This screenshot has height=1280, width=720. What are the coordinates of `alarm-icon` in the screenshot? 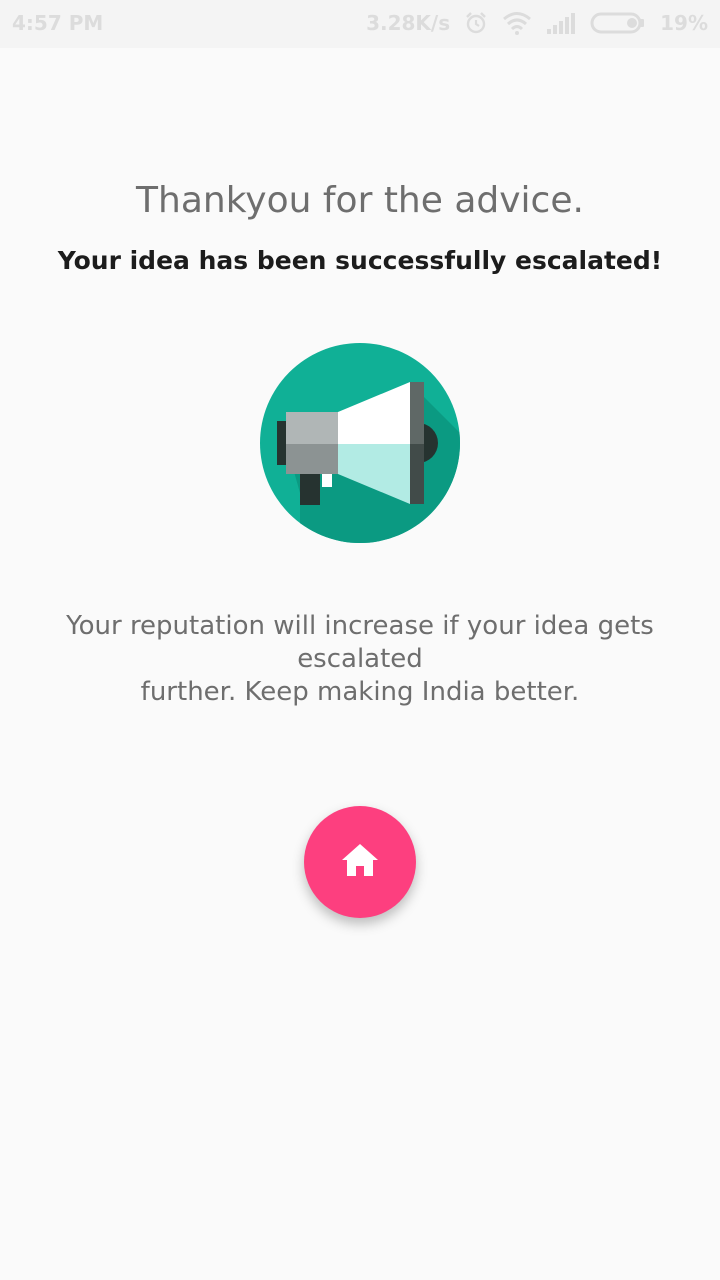 It's located at (476, 23).